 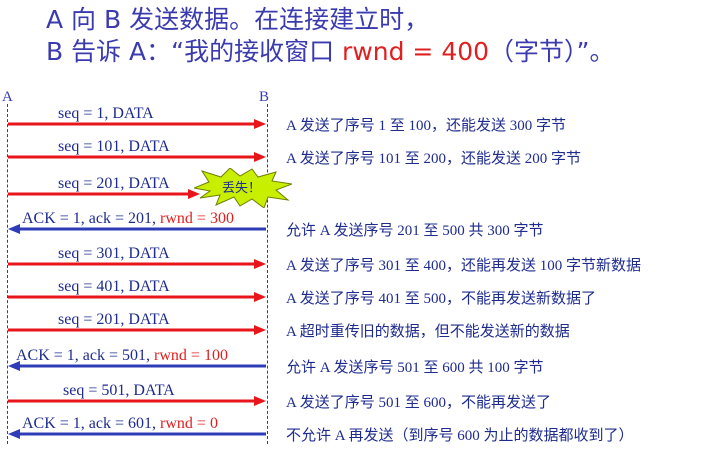 I want to click on message-label-7: seq = 201, DATA, so click(x=114, y=320).